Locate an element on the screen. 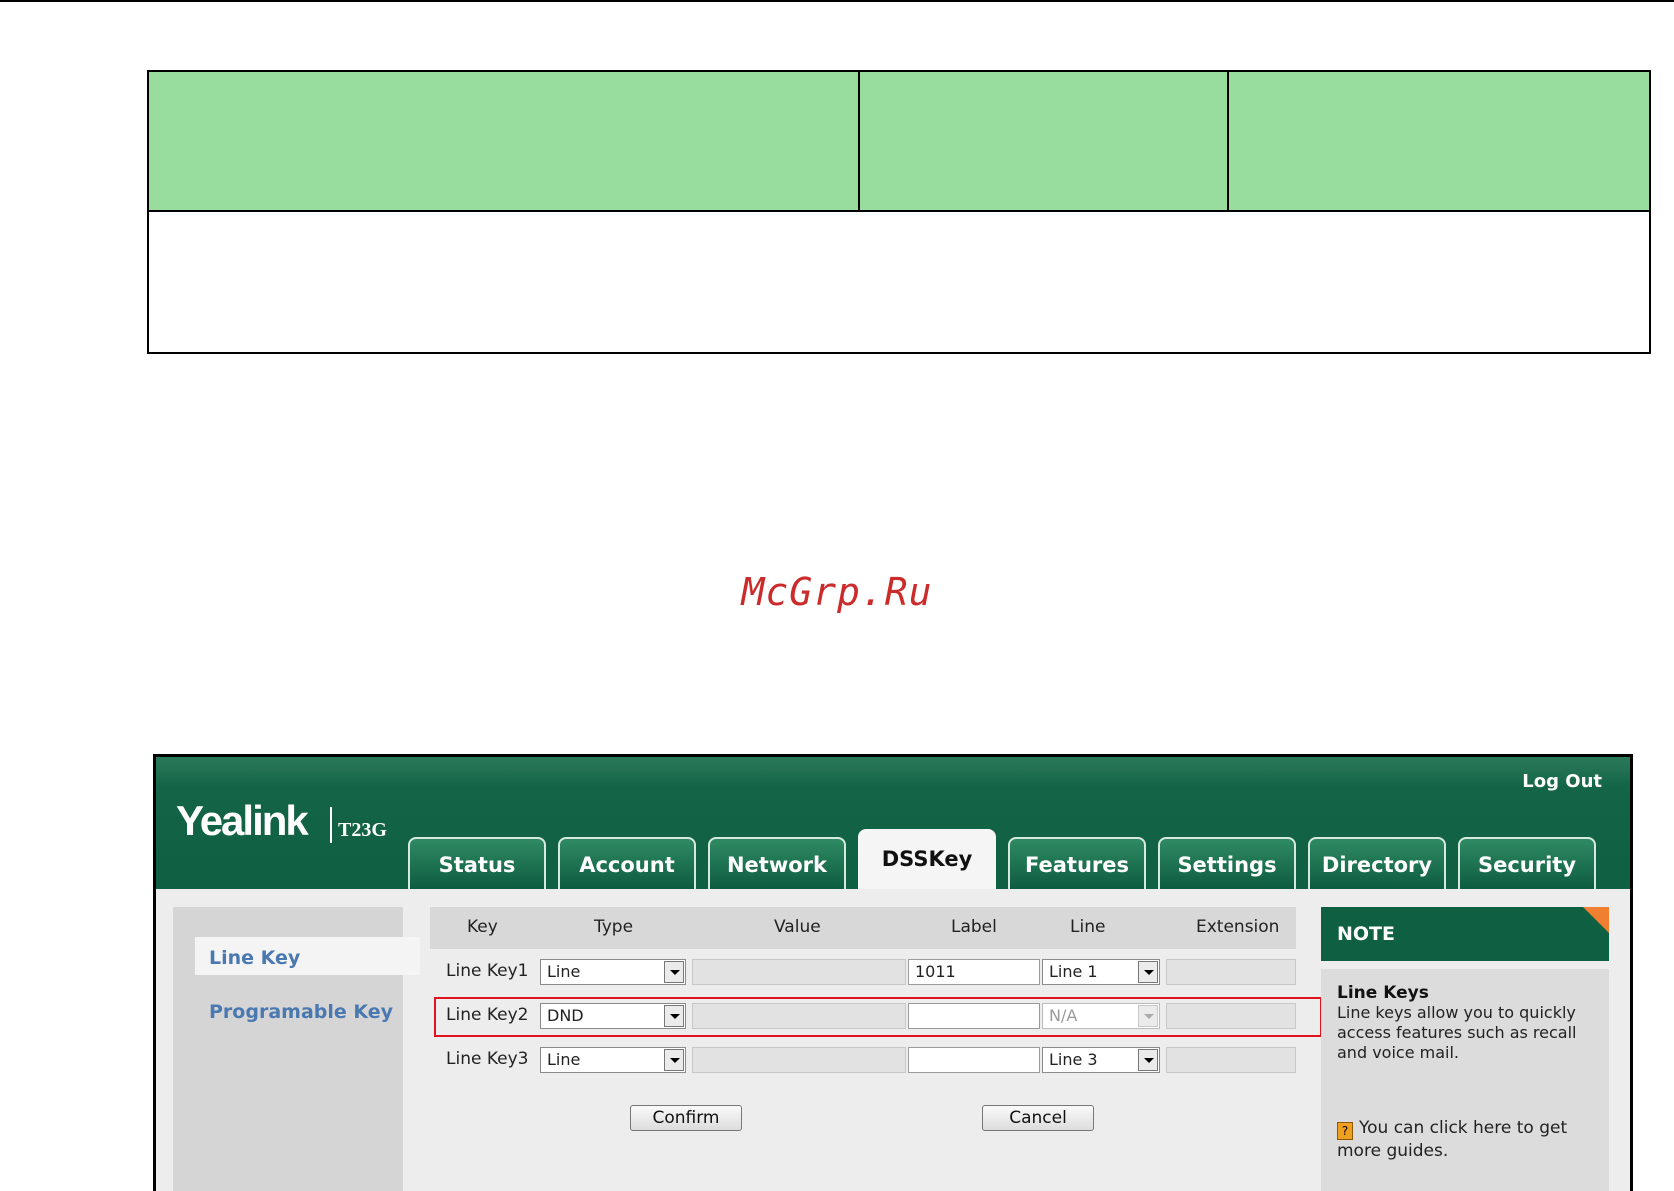 The height and width of the screenshot is (1191, 1674). tab-network: Network is located at coordinates (777, 863).